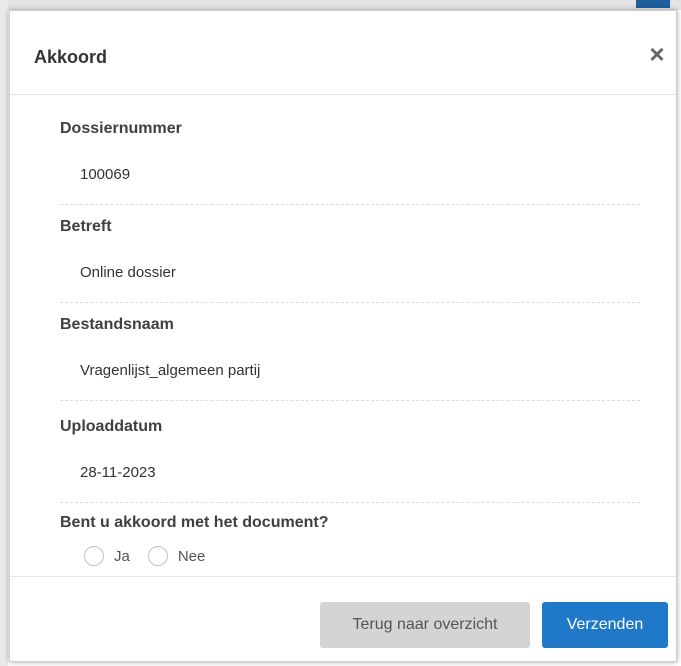 Image resolution: width=681 pixels, height=666 pixels. I want to click on field-value: 100069, so click(105, 174).